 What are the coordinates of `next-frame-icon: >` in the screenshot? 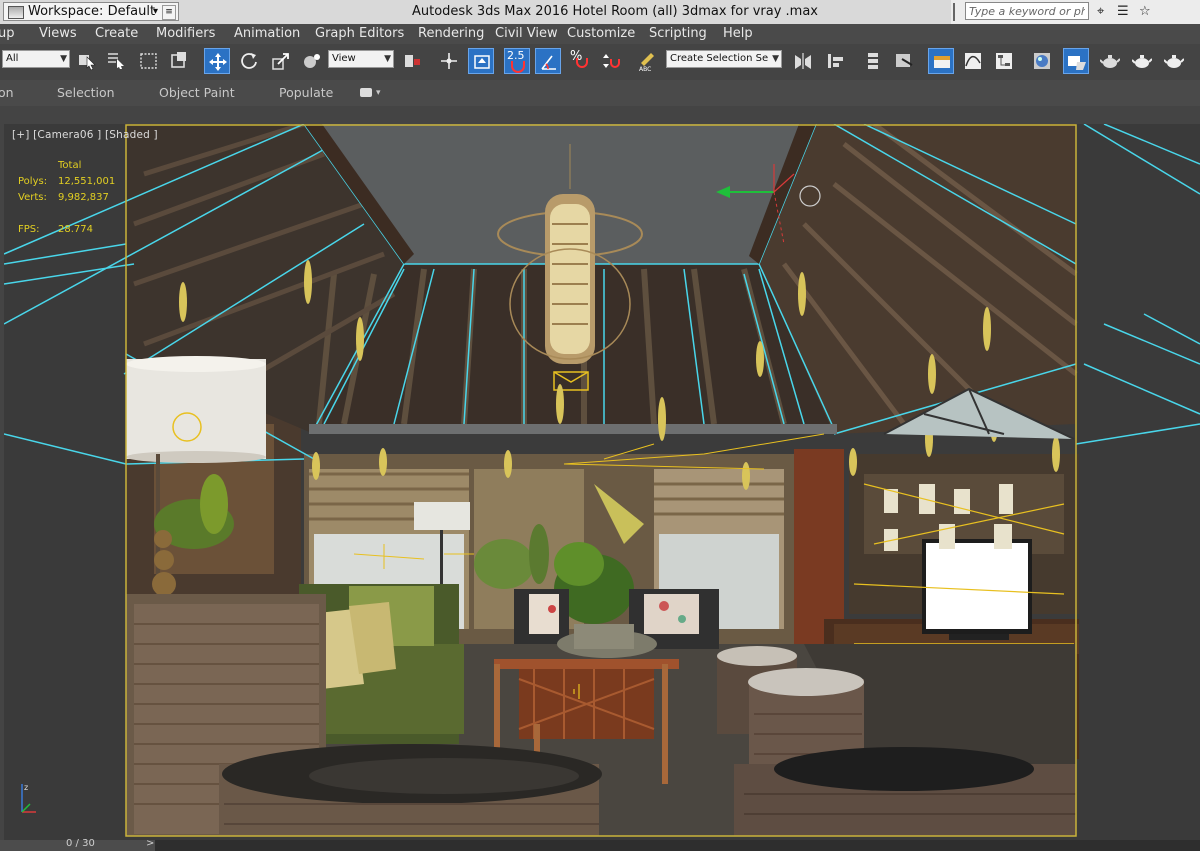 It's located at (150, 843).